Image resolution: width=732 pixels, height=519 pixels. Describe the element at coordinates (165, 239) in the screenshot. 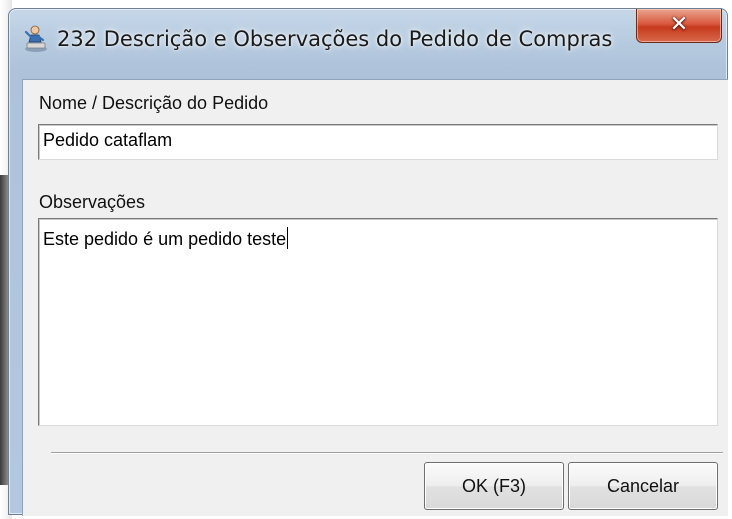

I see `notes-value: Este pedido é um pedido teste` at that location.